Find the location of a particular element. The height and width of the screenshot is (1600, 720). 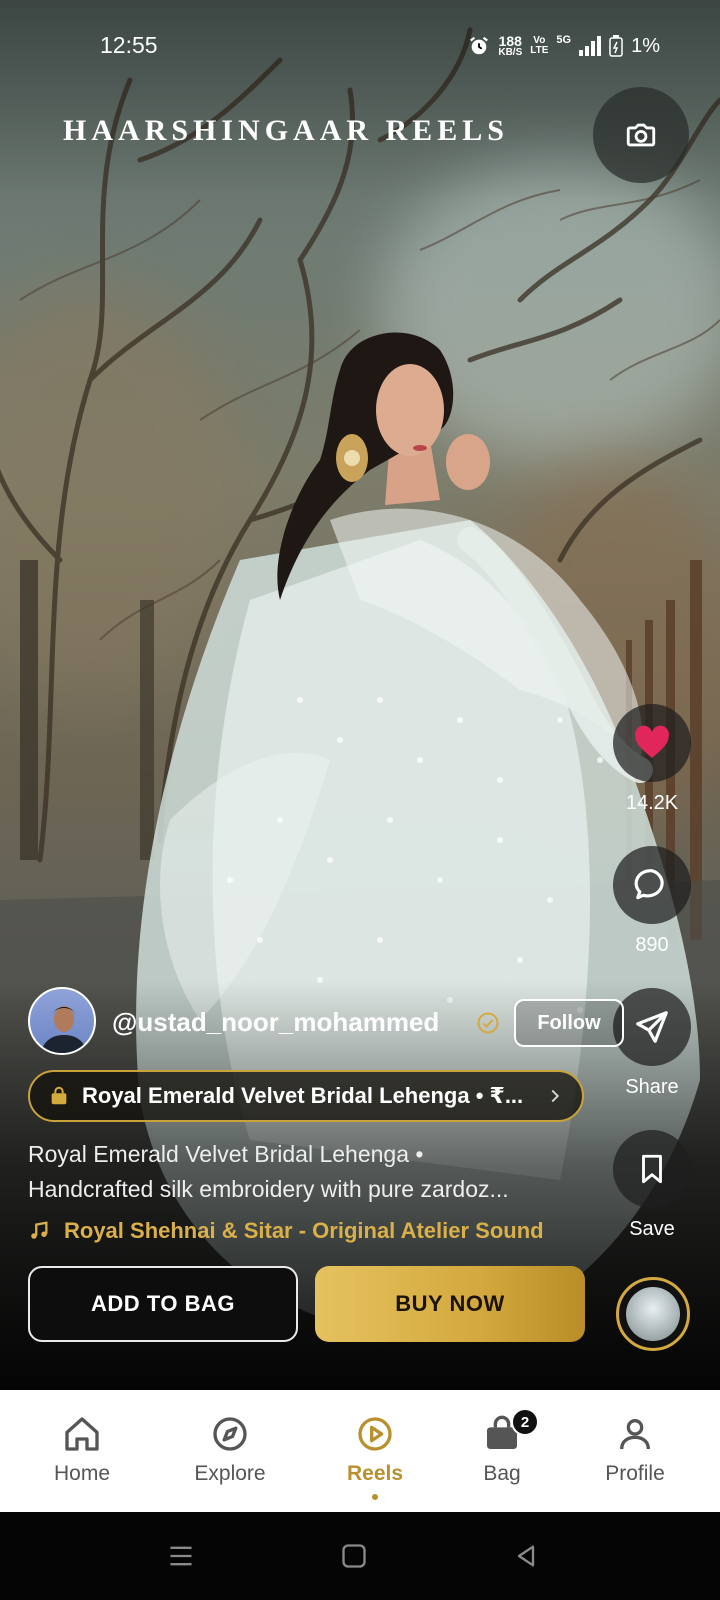

buy-now-button: BUY NOW is located at coordinates (450, 1304).